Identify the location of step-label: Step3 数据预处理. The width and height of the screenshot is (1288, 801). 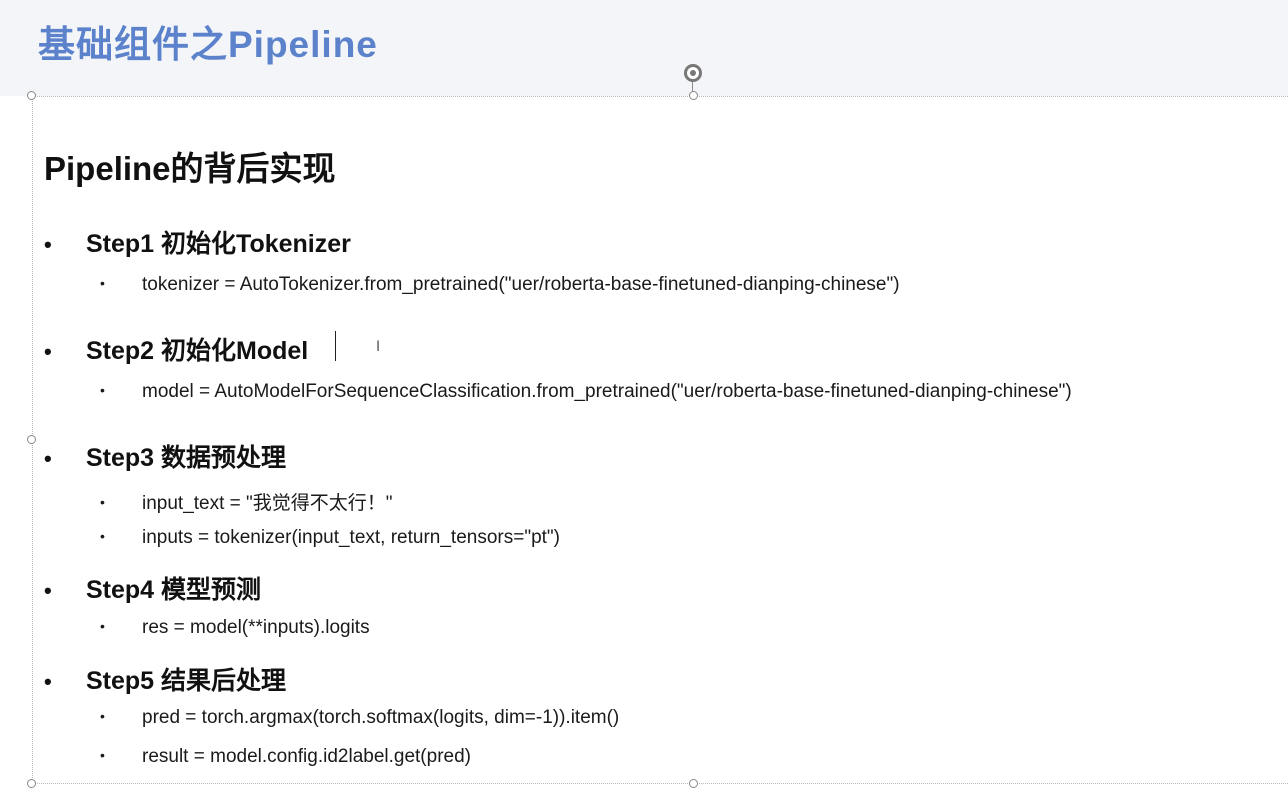
(186, 458).